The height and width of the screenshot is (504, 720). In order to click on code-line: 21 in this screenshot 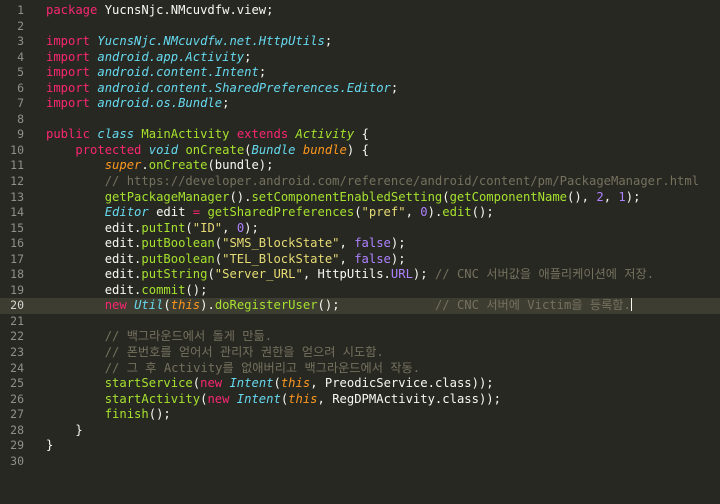, I will do `click(360, 322)`.